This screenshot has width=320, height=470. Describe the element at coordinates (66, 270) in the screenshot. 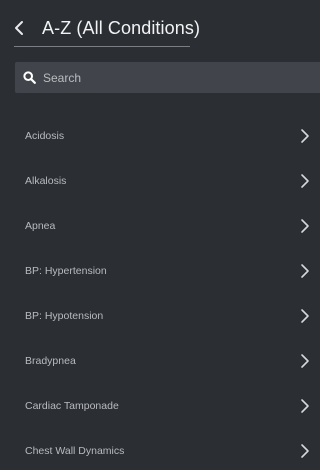

I see `list-item-label: BP: Hypertension` at that location.